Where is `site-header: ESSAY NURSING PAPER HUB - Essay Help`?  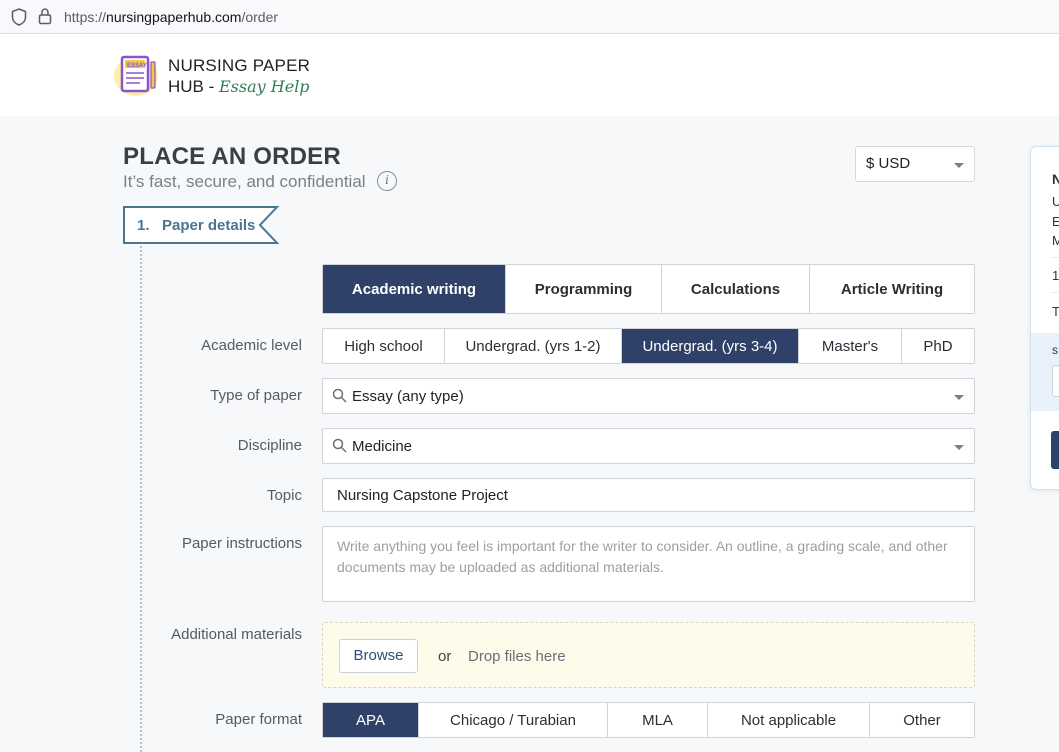
site-header: ESSAY NURSING PAPER HUB - Essay Help is located at coordinates (529, 75).